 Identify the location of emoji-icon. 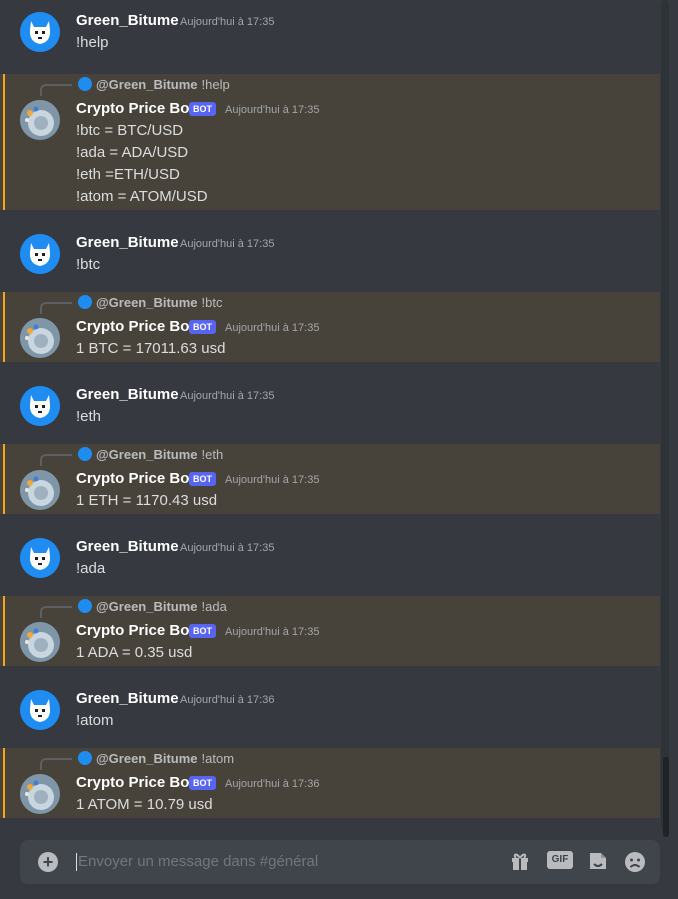
(635, 865).